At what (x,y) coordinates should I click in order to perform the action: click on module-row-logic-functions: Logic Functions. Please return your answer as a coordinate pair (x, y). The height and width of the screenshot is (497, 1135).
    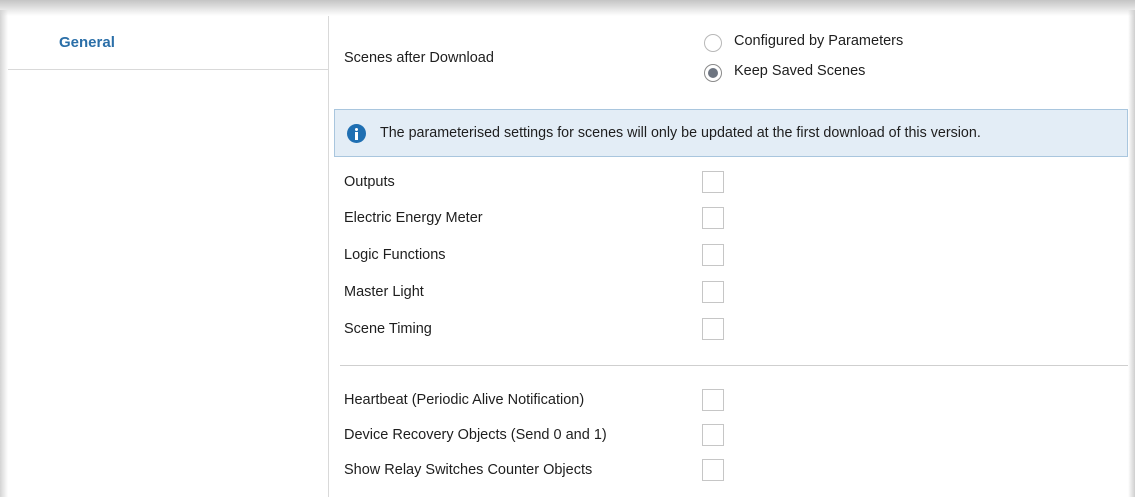
    Looking at the image, I should click on (544, 256).